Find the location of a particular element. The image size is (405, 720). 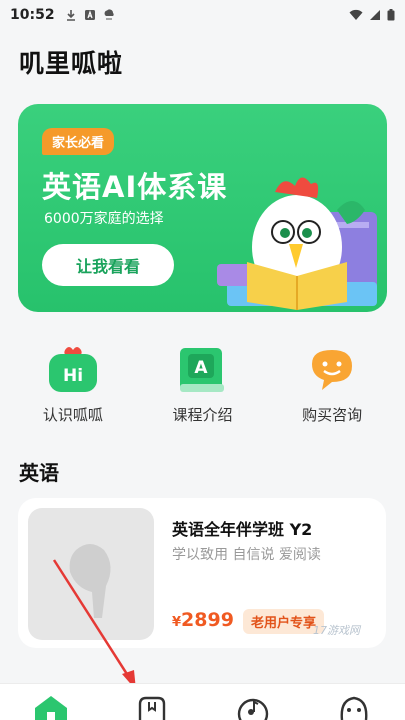

placeholder-mascot-icon is located at coordinates (90, 581).